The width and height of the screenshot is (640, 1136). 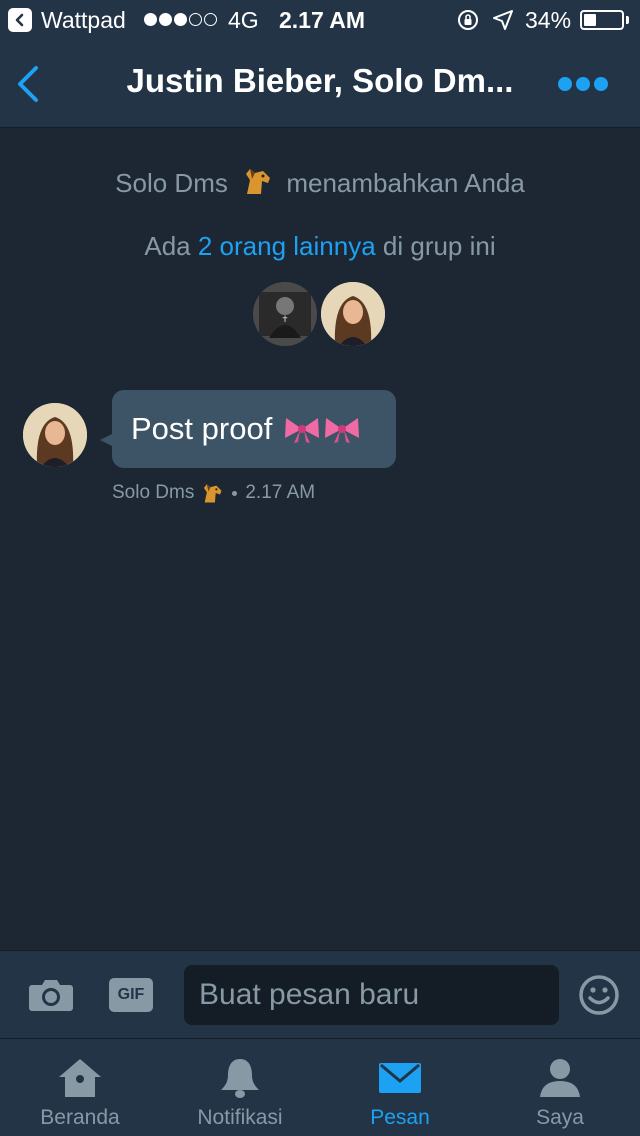 I want to click on message-bubble: Post proof, so click(x=254, y=429).